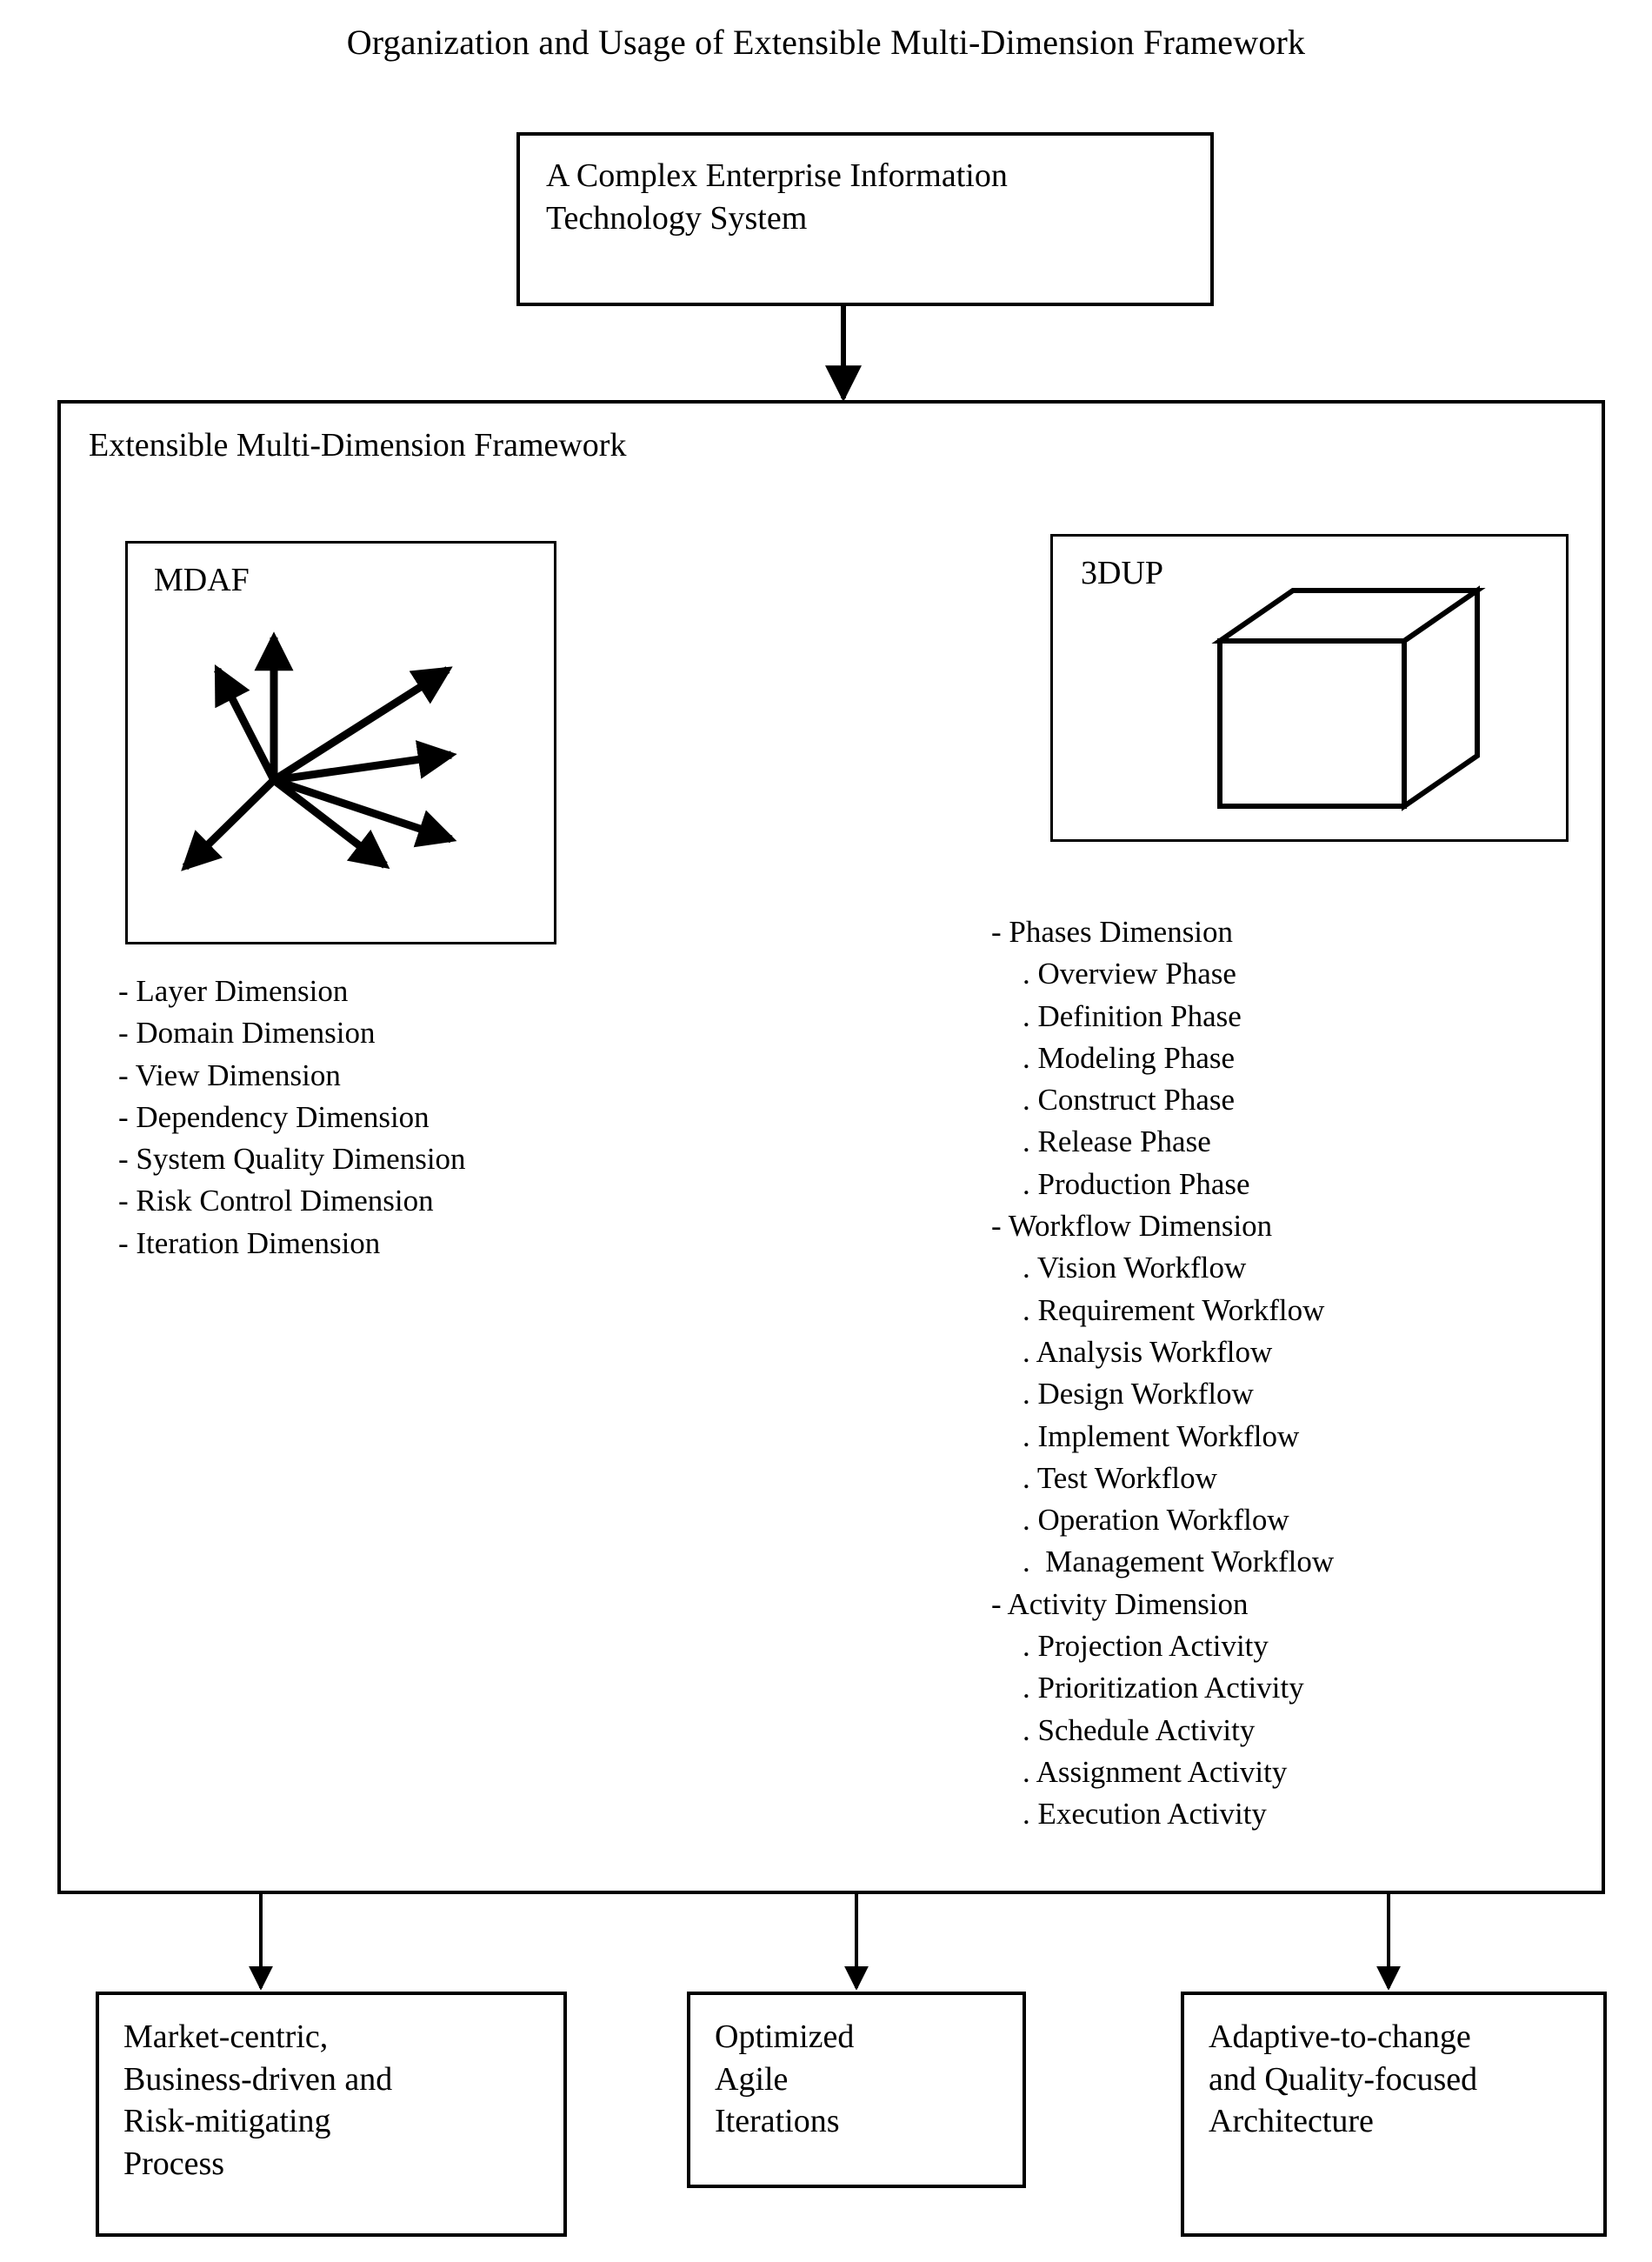 This screenshot has width=1652, height=2262. What do you see at coordinates (1174, 1310) in the screenshot?
I see `list-item: . Requirement Workflow` at bounding box center [1174, 1310].